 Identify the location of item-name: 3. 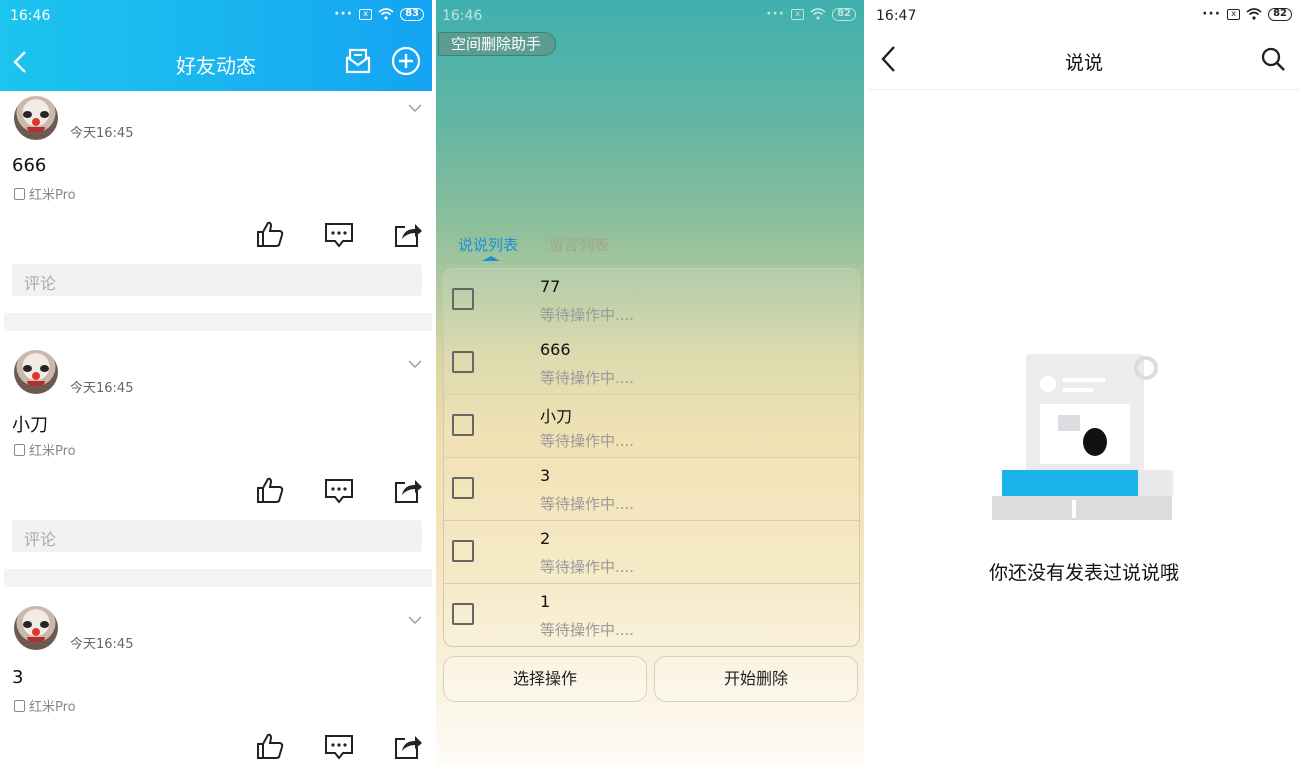
(545, 475).